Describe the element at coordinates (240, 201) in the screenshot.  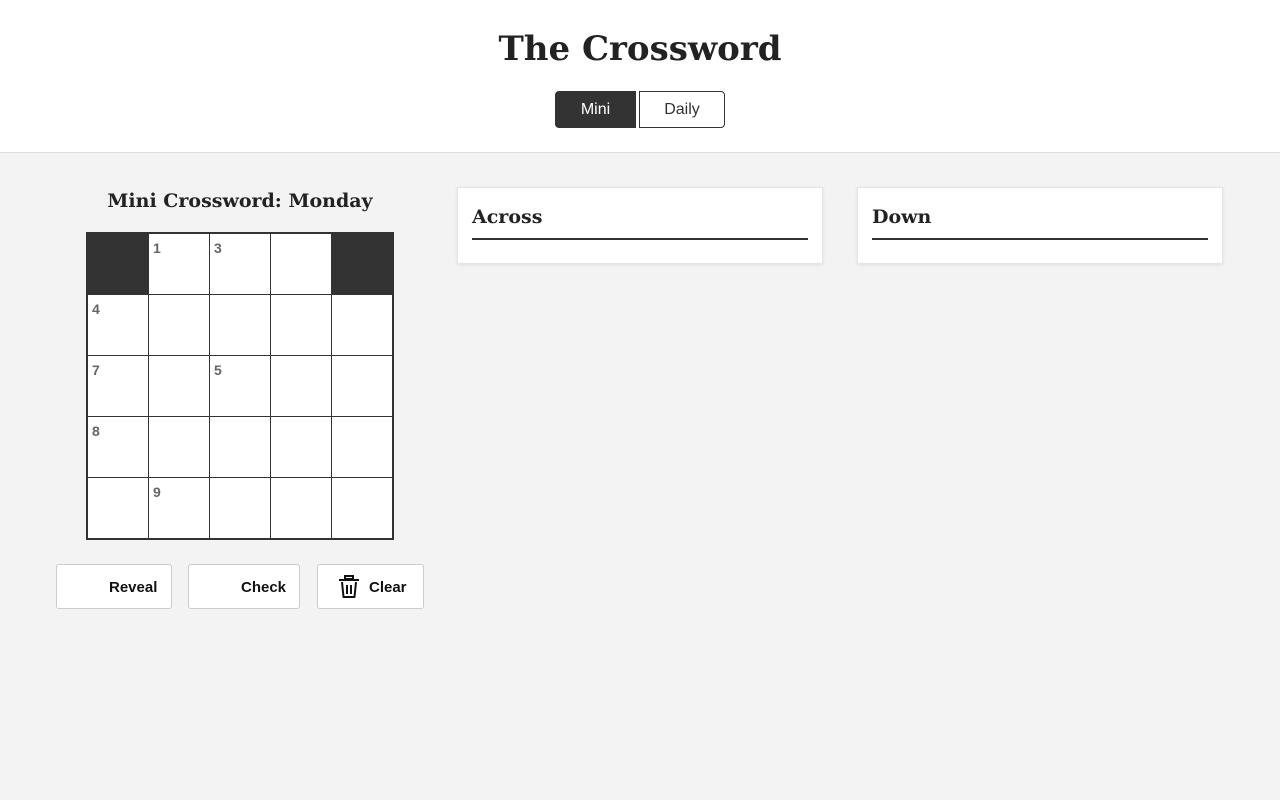
I see `puzzle-title: Mini Crossword: Monday` at that location.